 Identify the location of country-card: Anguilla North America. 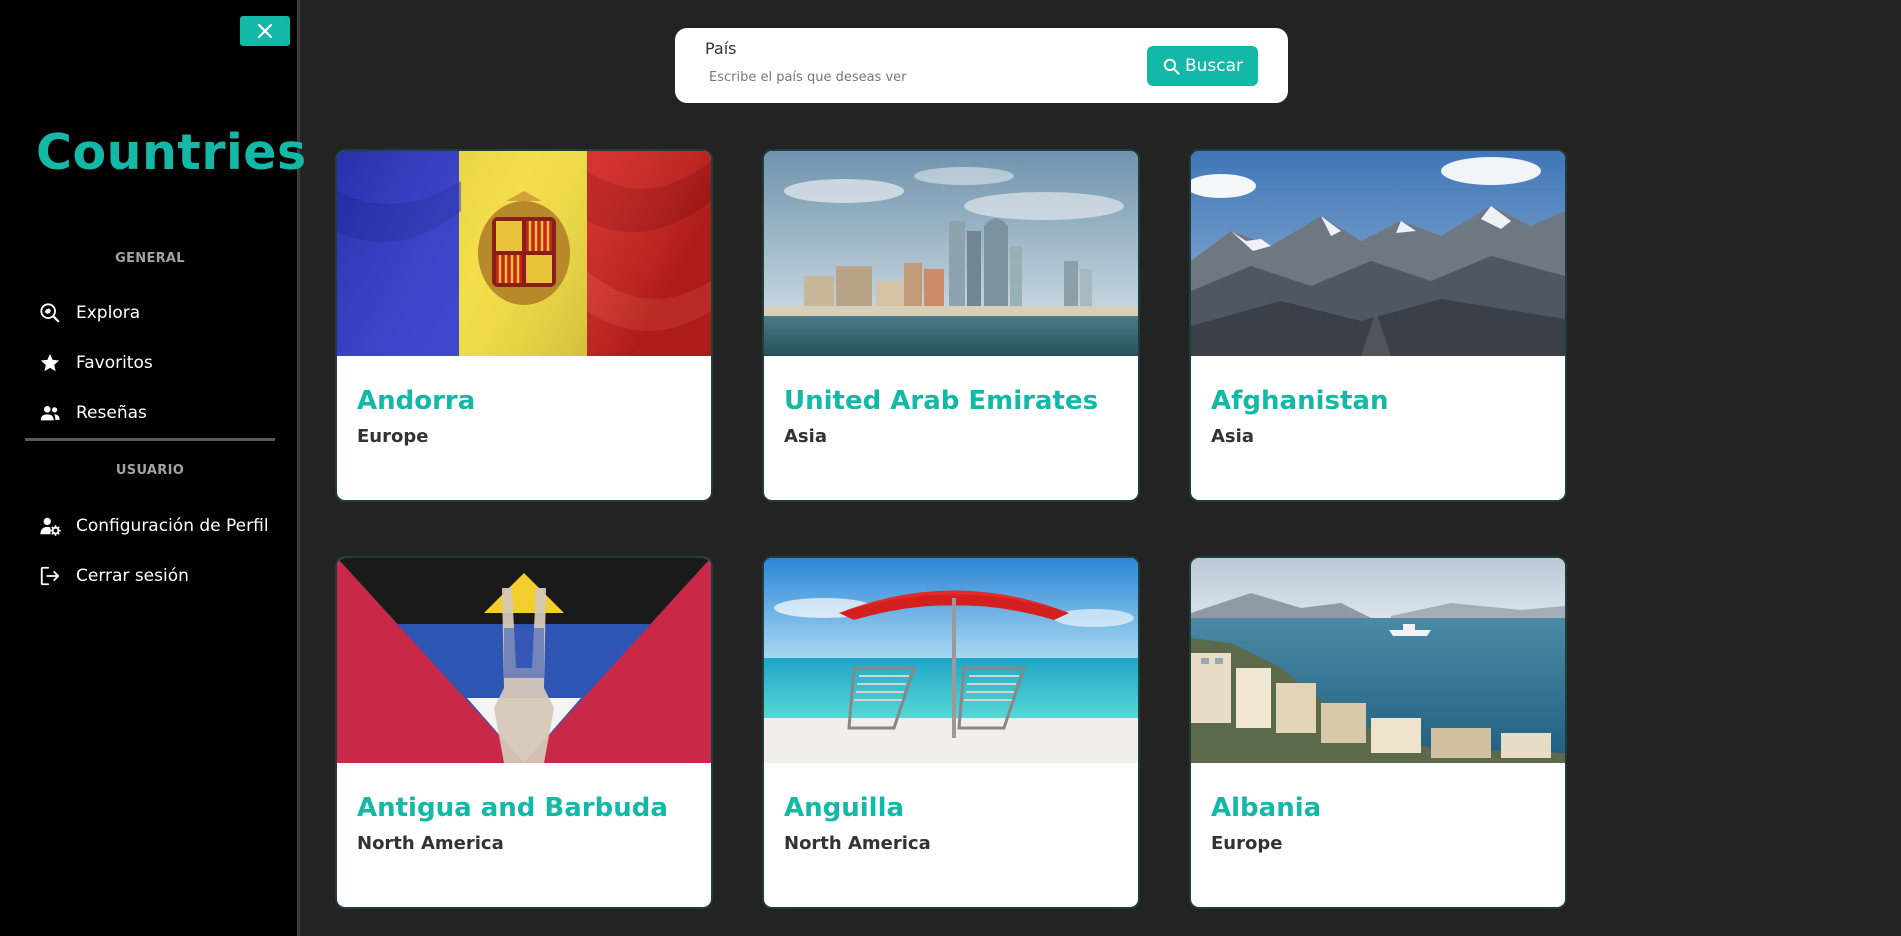
(951, 732).